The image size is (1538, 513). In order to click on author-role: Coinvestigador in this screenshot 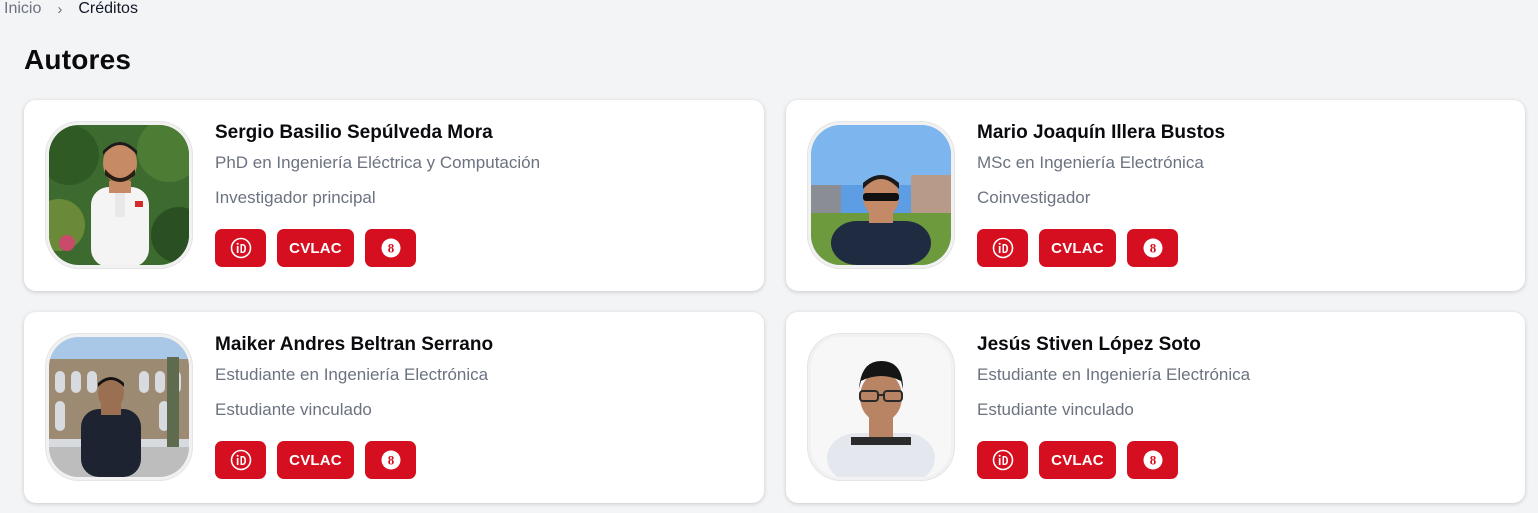, I will do `click(1034, 197)`.